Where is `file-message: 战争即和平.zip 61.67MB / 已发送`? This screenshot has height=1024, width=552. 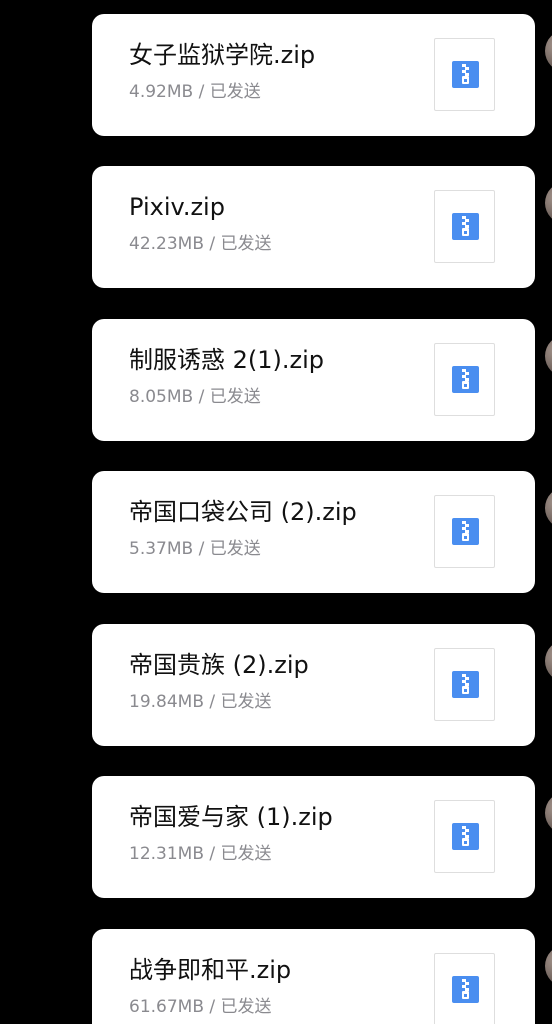 file-message: 战争即和平.zip 61.67MB / 已发送 is located at coordinates (276, 976).